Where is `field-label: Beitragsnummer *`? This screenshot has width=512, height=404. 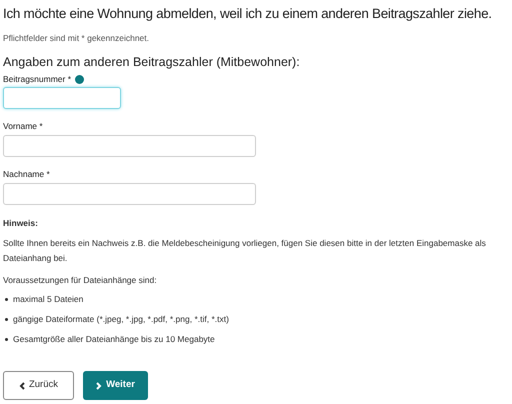
field-label: Beitragsnummer * is located at coordinates (37, 79).